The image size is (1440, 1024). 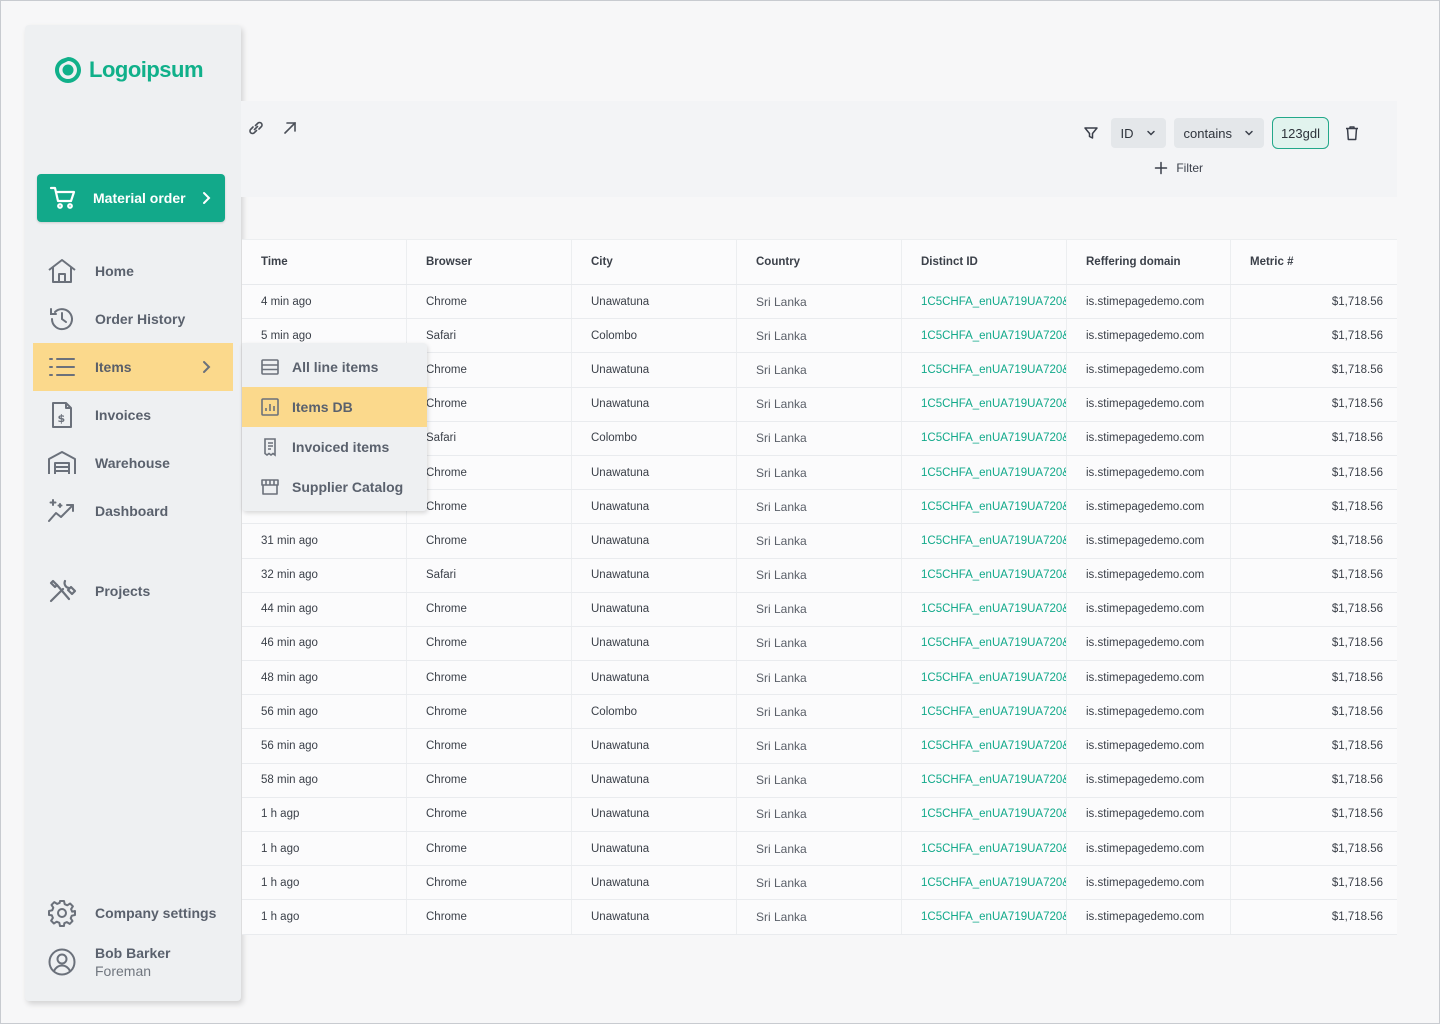 What do you see at coordinates (324, 262) in the screenshot?
I see `column-header: Time` at bounding box center [324, 262].